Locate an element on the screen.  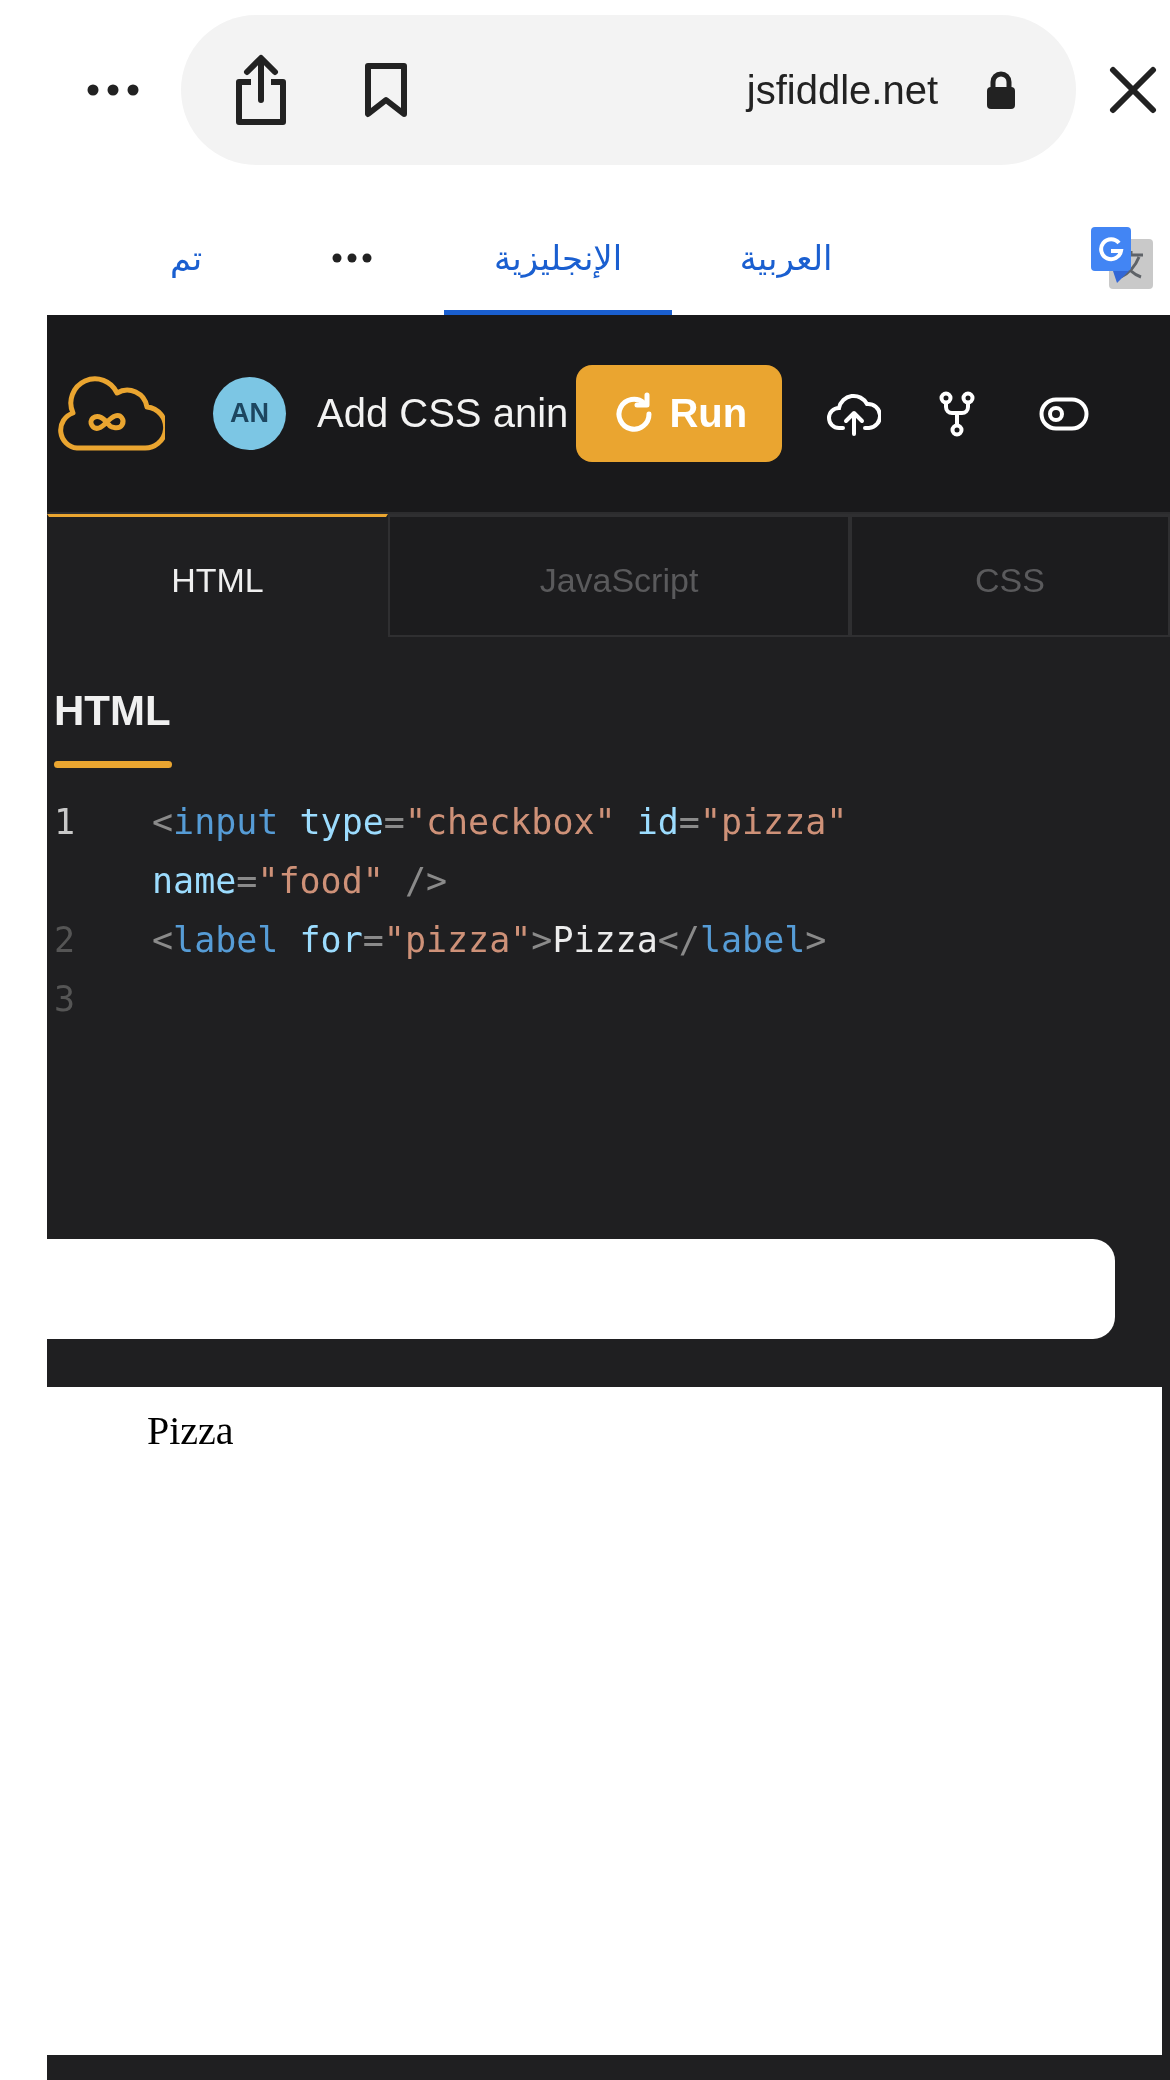
pane-title: HTML is located at coordinates (113, 711).